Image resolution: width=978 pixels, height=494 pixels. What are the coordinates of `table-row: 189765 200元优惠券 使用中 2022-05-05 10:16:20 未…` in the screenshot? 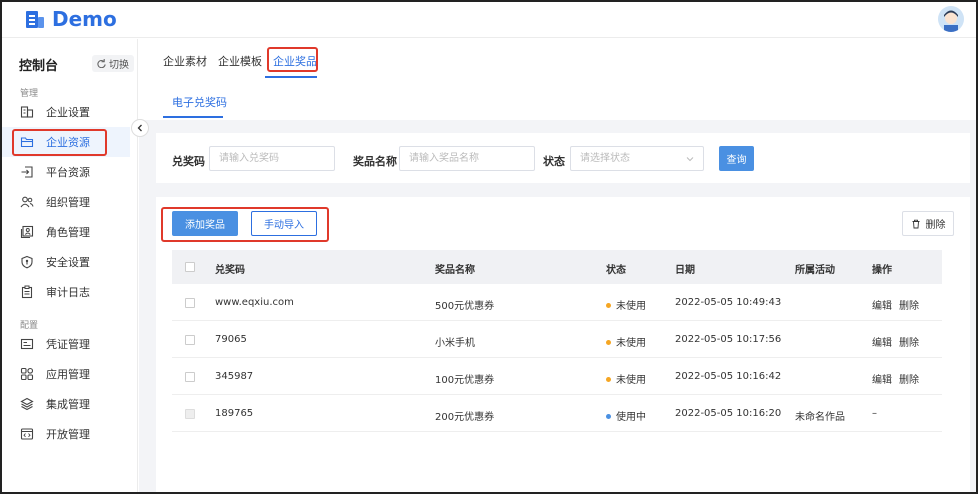 It's located at (557, 413).